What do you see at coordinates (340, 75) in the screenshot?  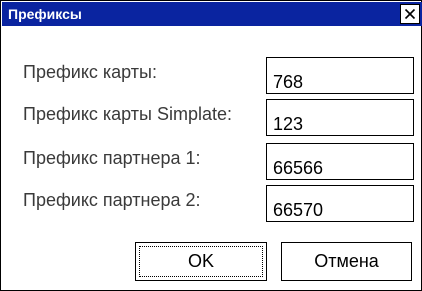 I see `card-prefix-field: 768` at bounding box center [340, 75].